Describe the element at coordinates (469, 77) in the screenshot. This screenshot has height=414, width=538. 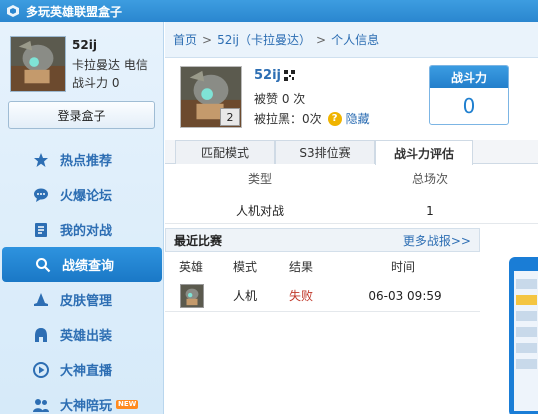
I see `power-score-title: 战斗力` at that location.